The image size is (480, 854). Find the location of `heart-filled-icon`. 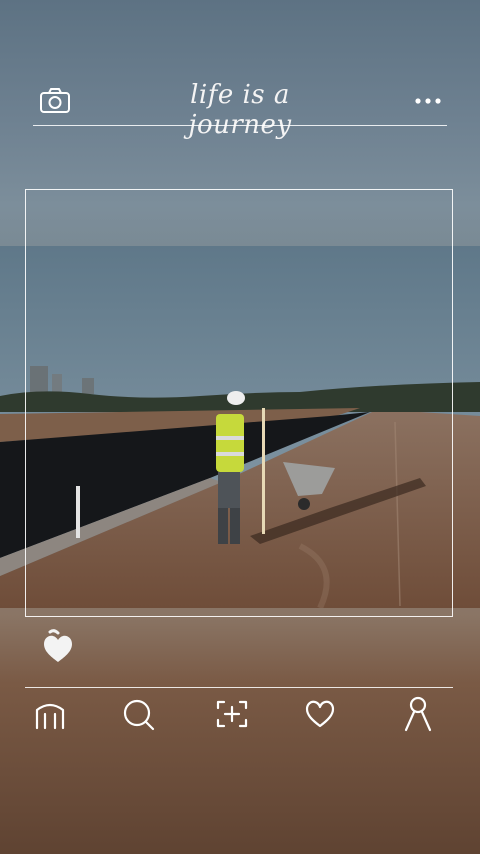

heart-filled-icon is located at coordinates (58, 645).